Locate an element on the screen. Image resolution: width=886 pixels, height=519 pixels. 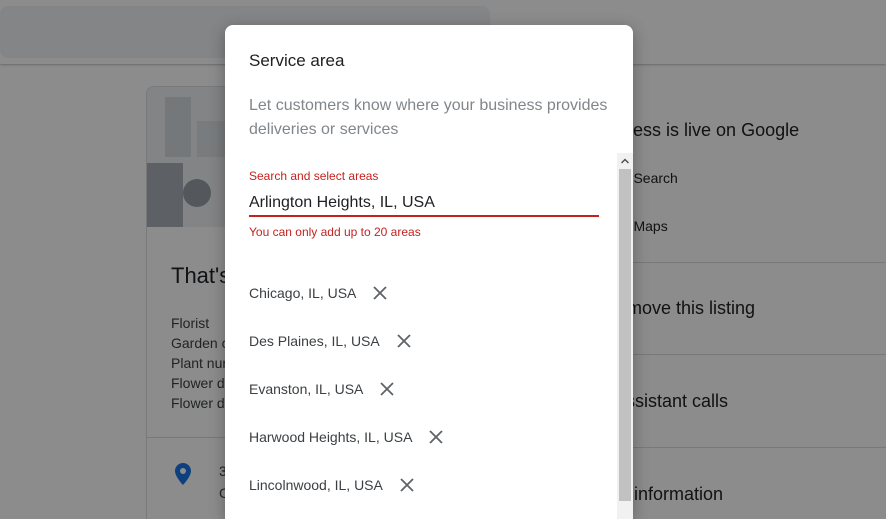
area-chip: Des Plaines, IL, USA is located at coordinates (348, 341).